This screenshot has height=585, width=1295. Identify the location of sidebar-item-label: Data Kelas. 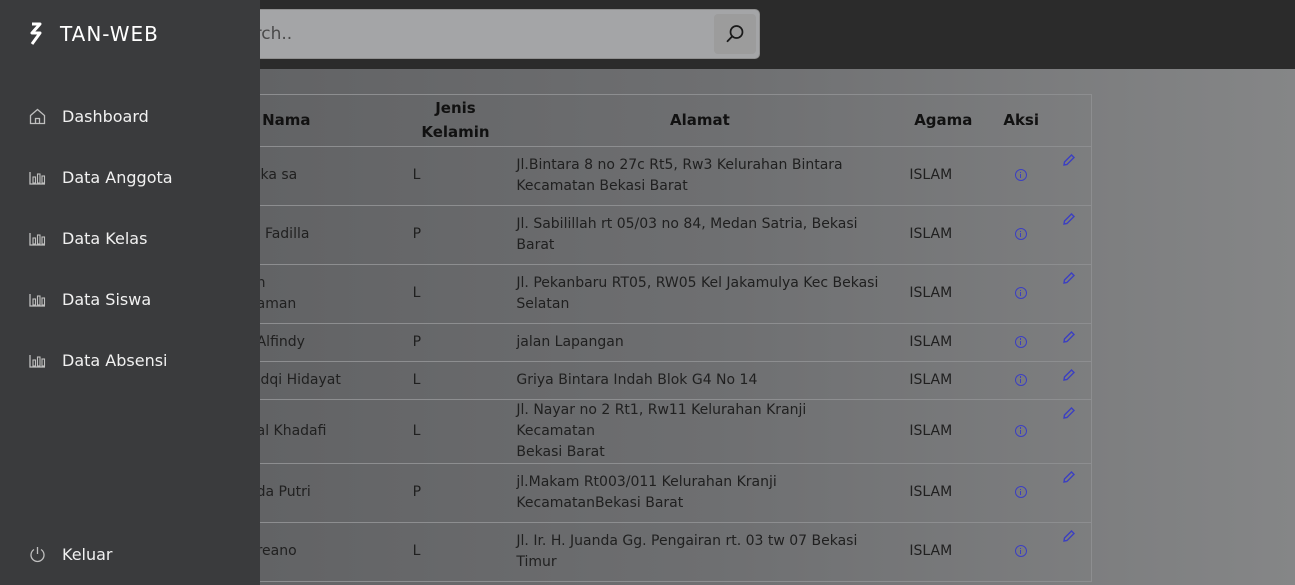
(105, 238).